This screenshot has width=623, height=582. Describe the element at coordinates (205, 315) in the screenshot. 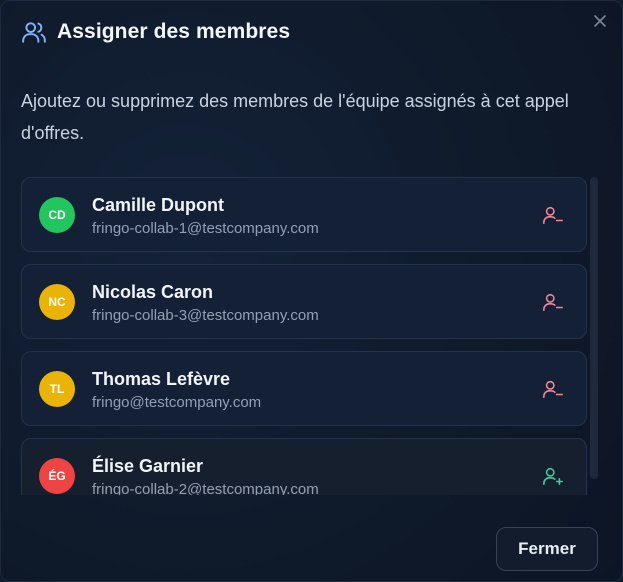

I see `member-email: fringo-collab-3@testcompany.com` at that location.